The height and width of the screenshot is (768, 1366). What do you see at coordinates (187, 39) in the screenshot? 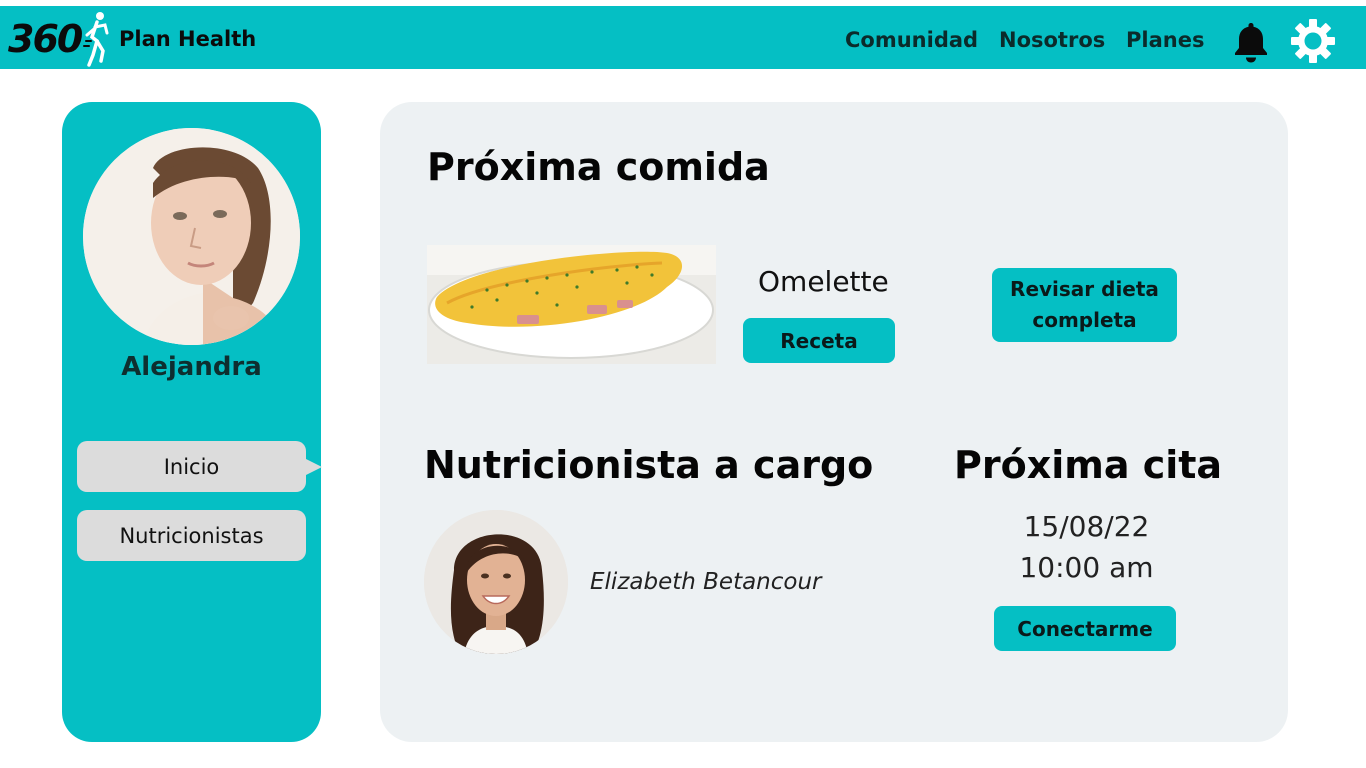
I see `brand-name: Plan Health` at bounding box center [187, 39].